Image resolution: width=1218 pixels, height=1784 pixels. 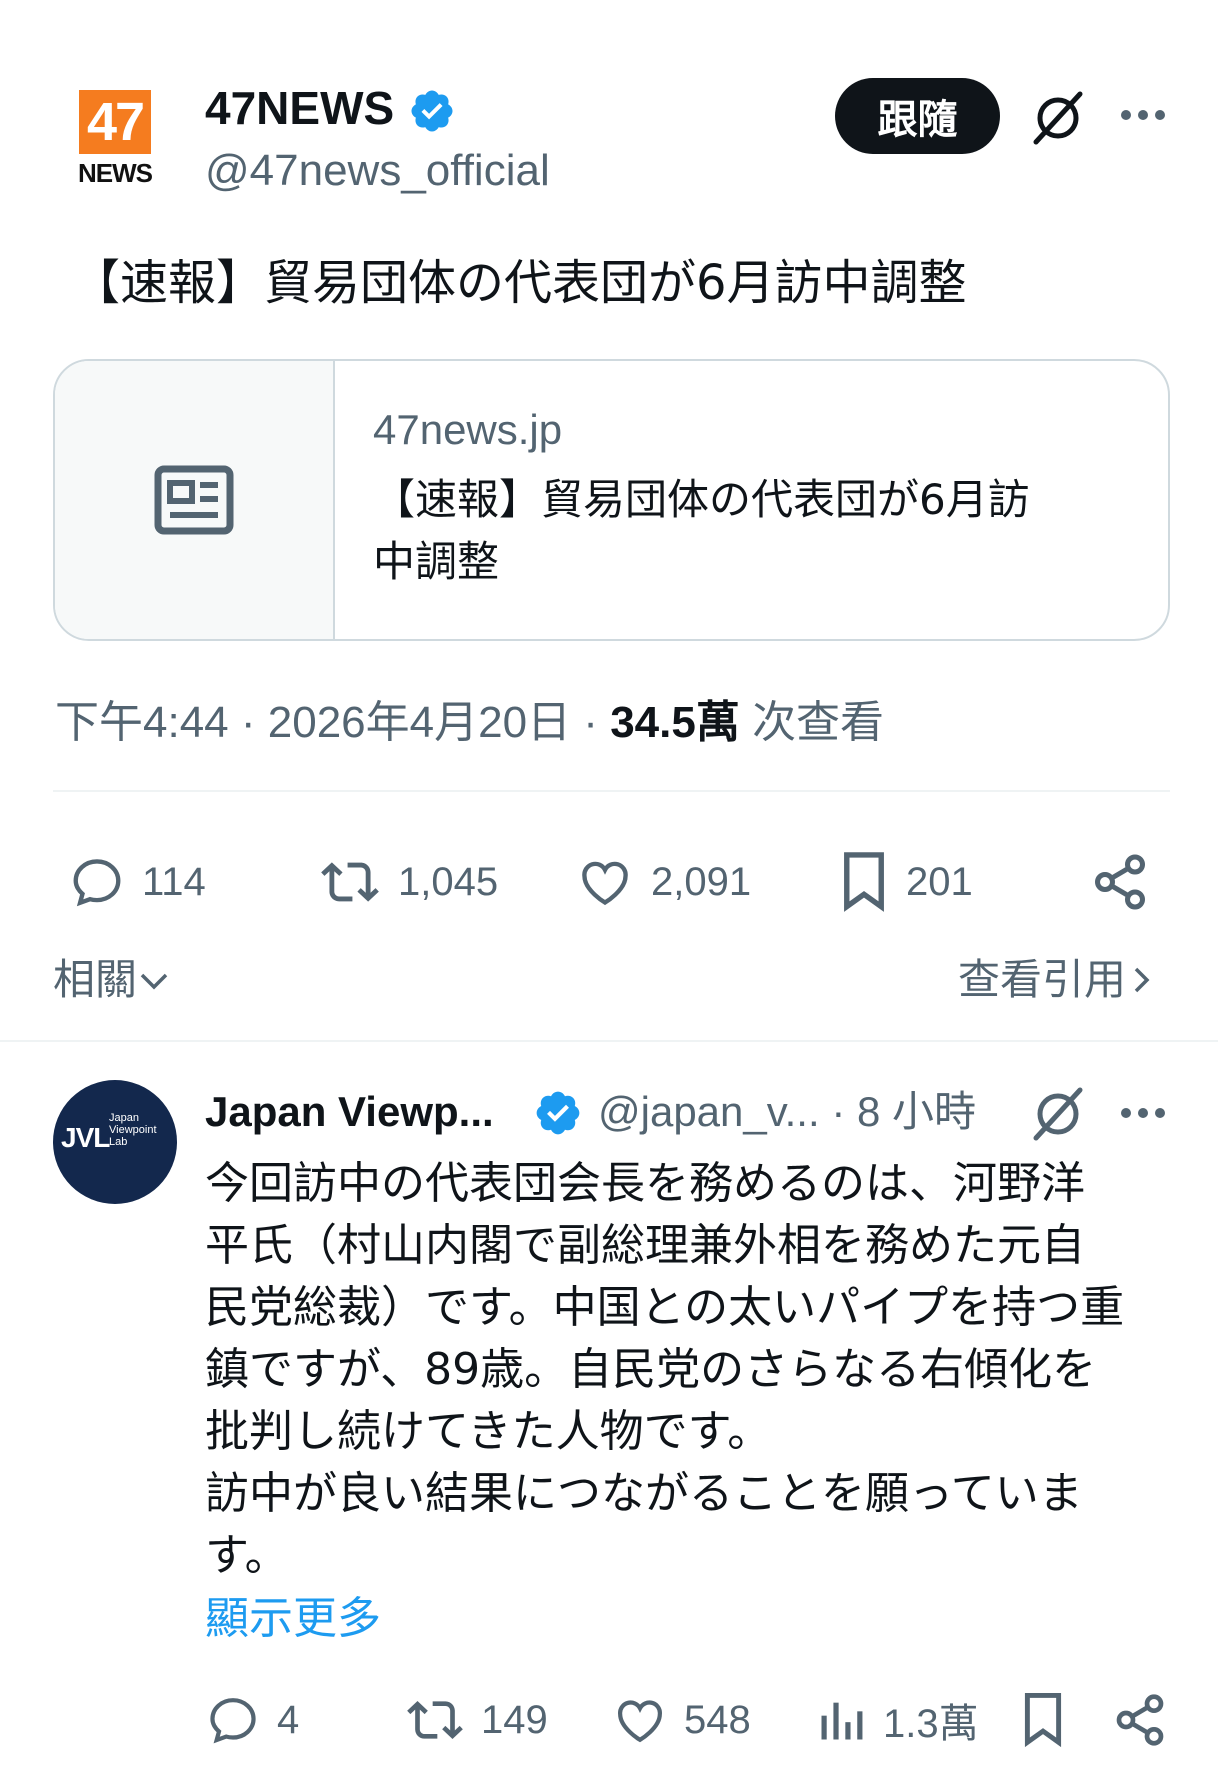 I want to click on chevron-right-icon, so click(x=1142, y=980).